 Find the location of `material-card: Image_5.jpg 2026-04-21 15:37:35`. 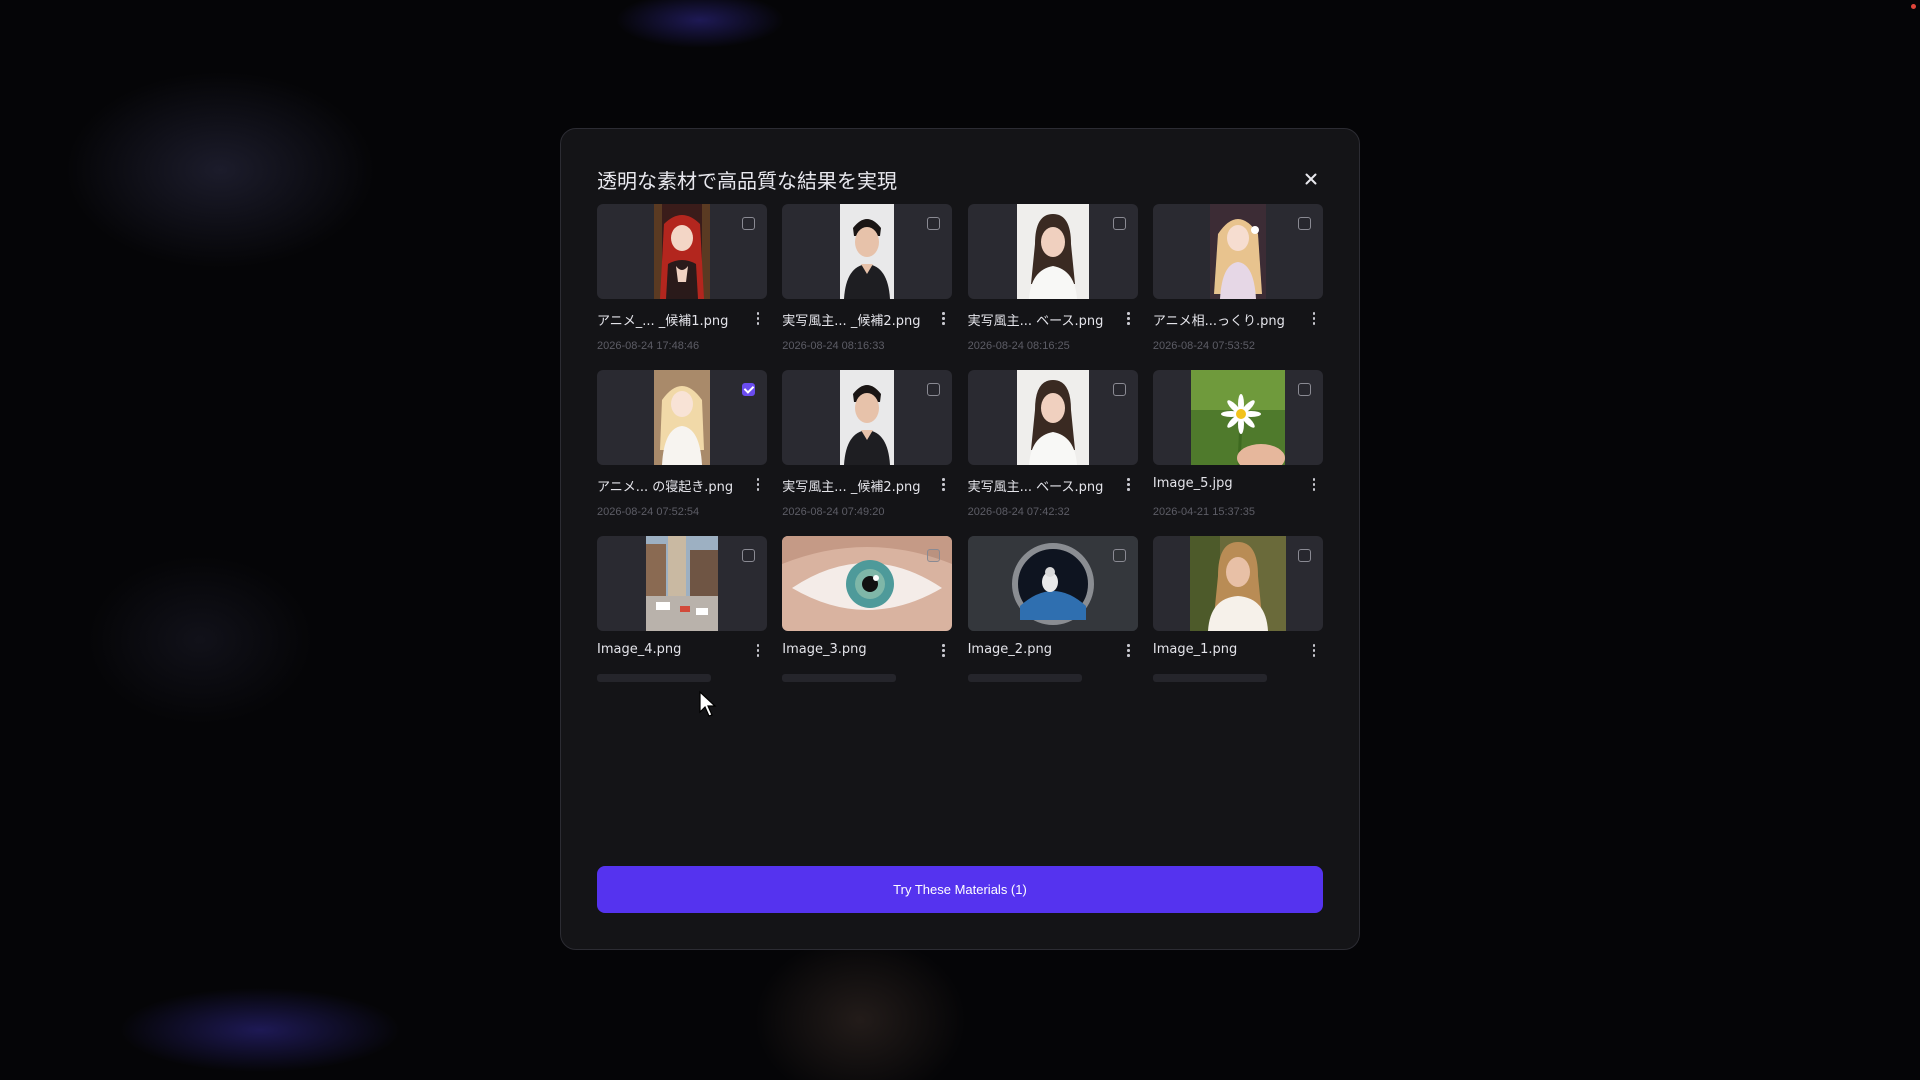

material-card: Image_5.jpg 2026-04-21 15:37:35 is located at coordinates (1237, 453).